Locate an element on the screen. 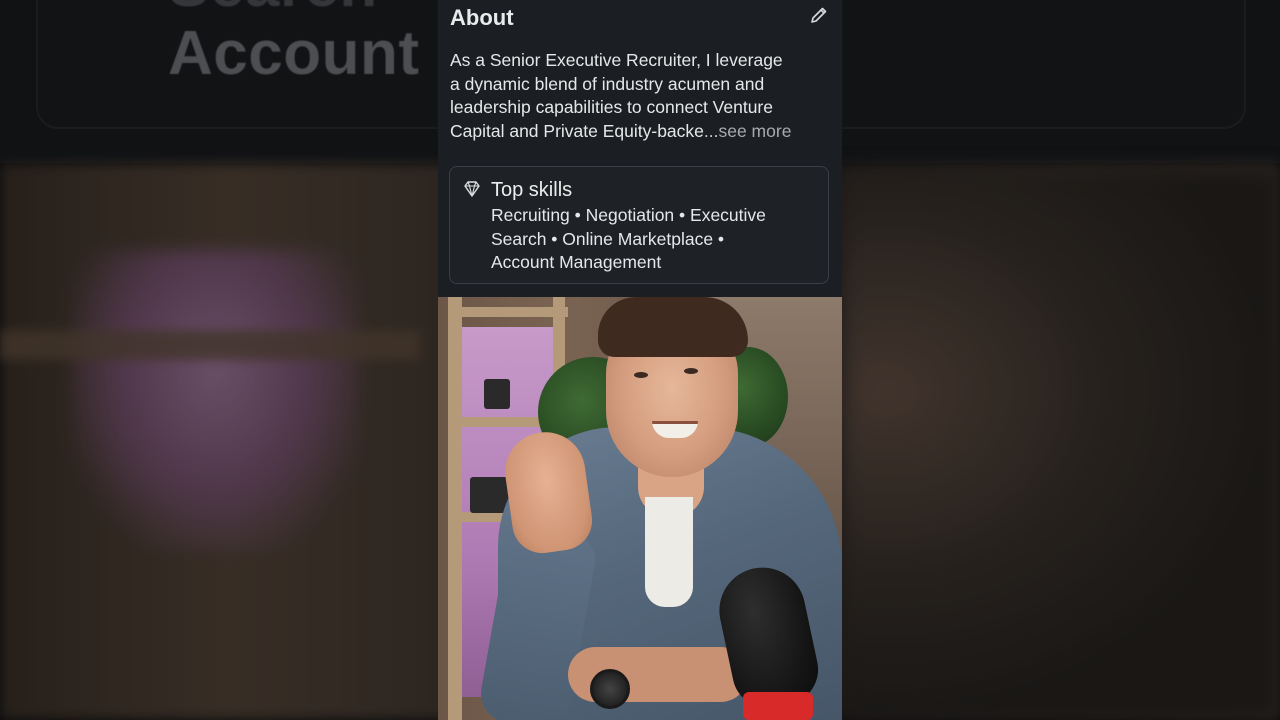 Image resolution: width=1280 pixels, height=720 pixels. see-more-link: see more is located at coordinates (754, 131).